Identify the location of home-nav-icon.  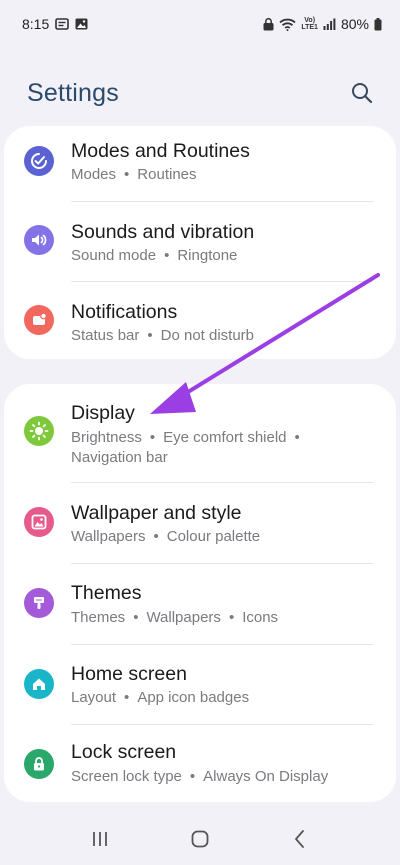
(200, 838).